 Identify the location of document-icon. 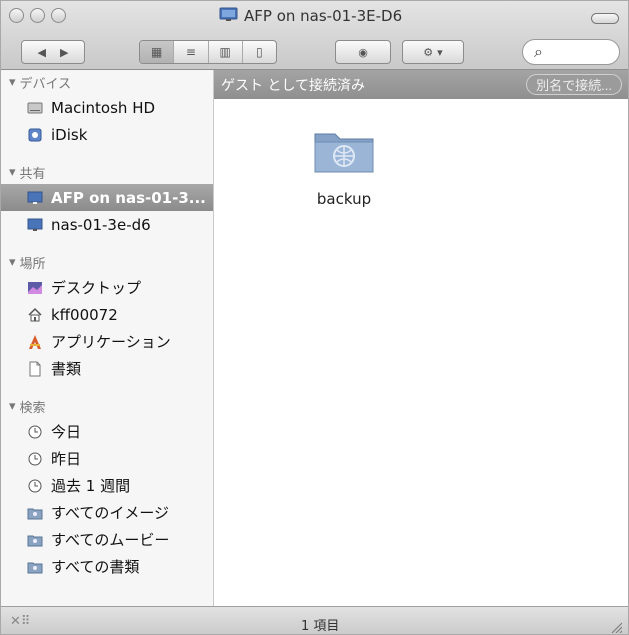
(35, 369).